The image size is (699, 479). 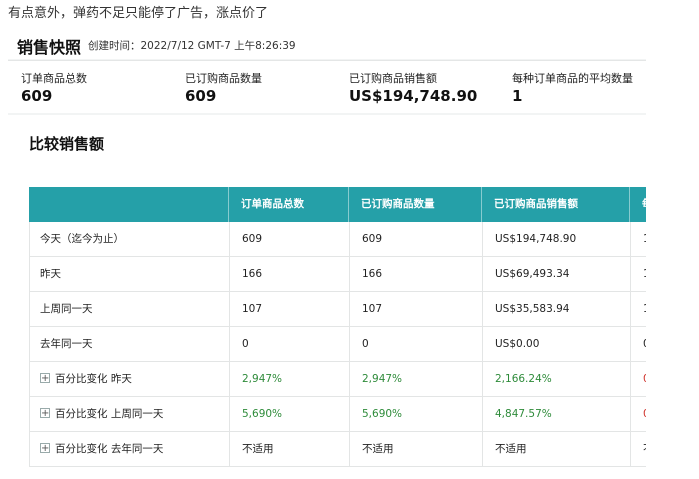 I want to click on snapshot-header: 销售快照 创建时间：2022/7/12 GMT-7 上午8:26:39, so click(x=327, y=44).